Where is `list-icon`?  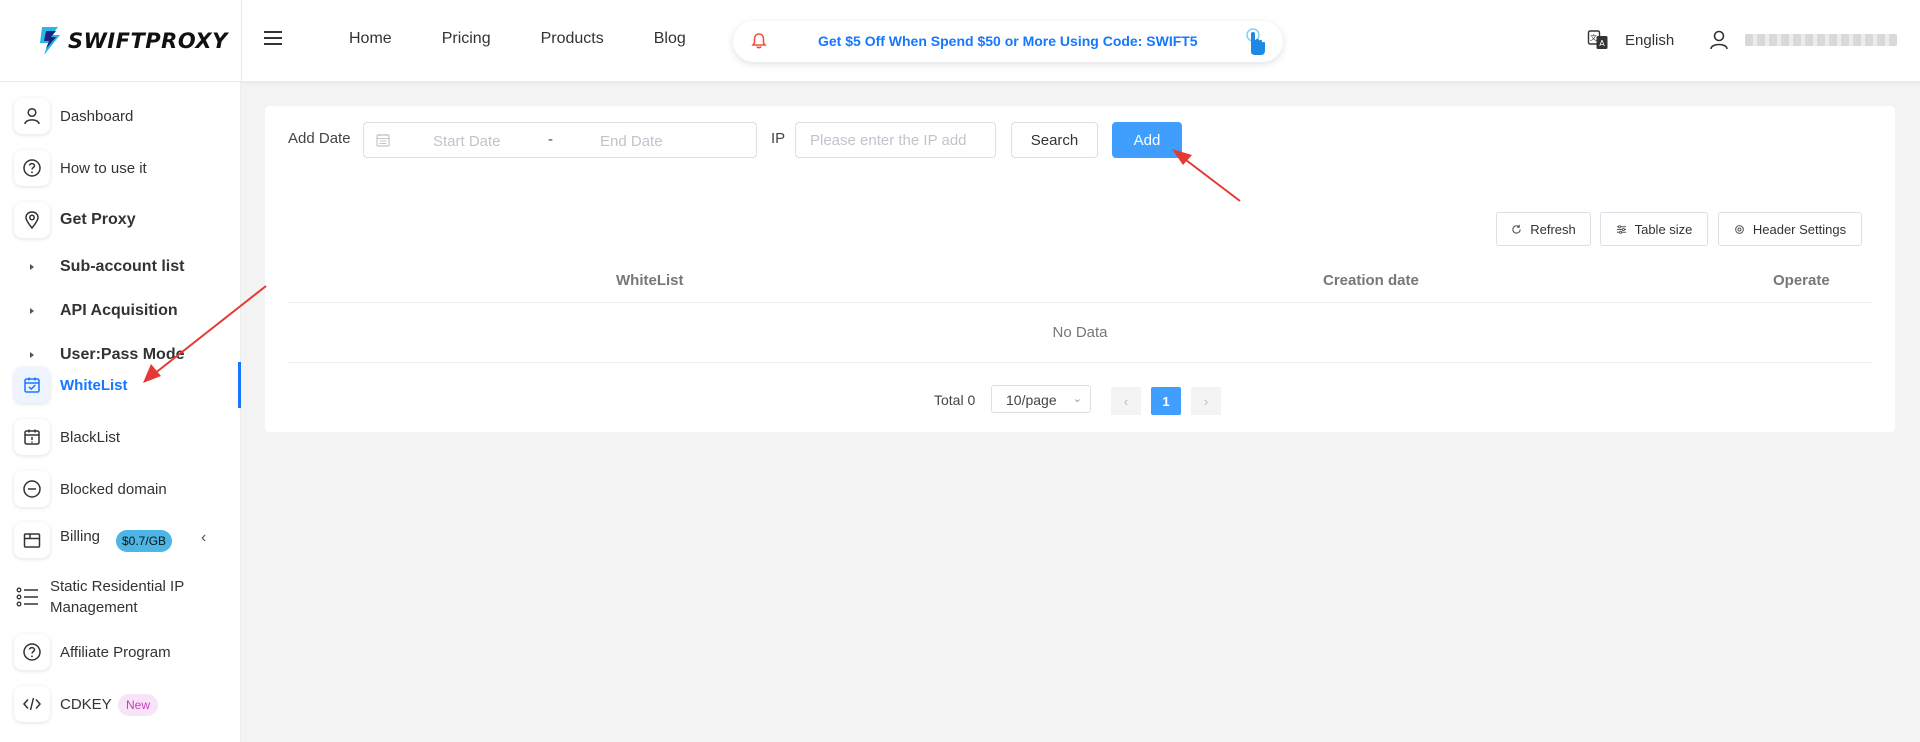 list-icon is located at coordinates (28, 597).